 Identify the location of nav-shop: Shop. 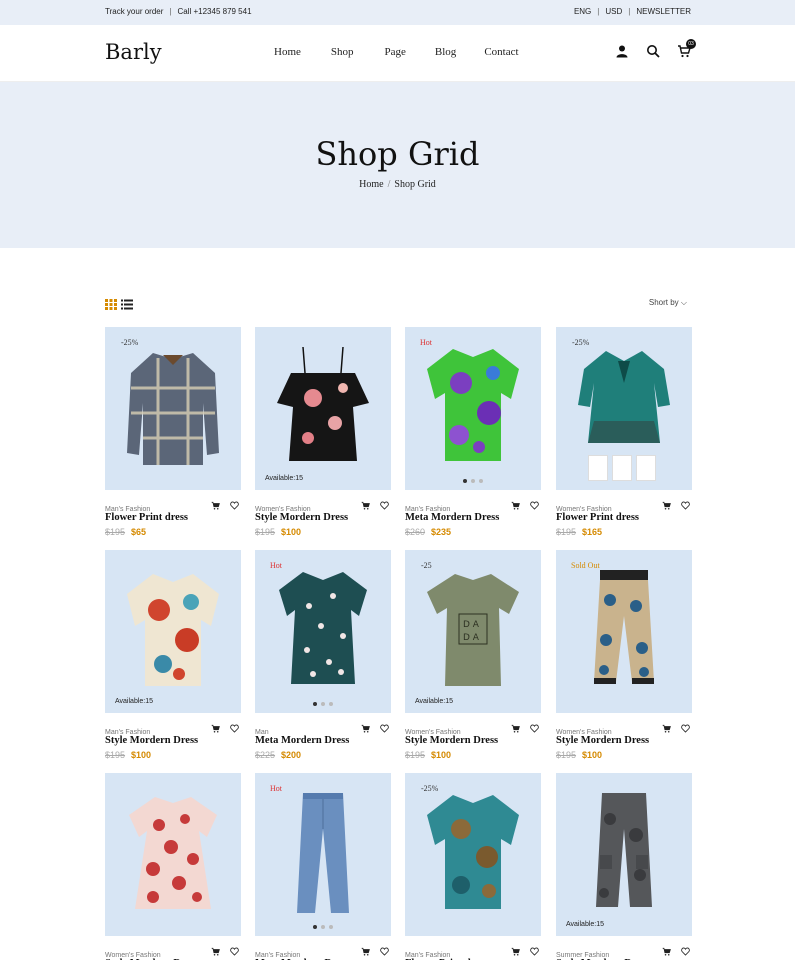
(342, 52).